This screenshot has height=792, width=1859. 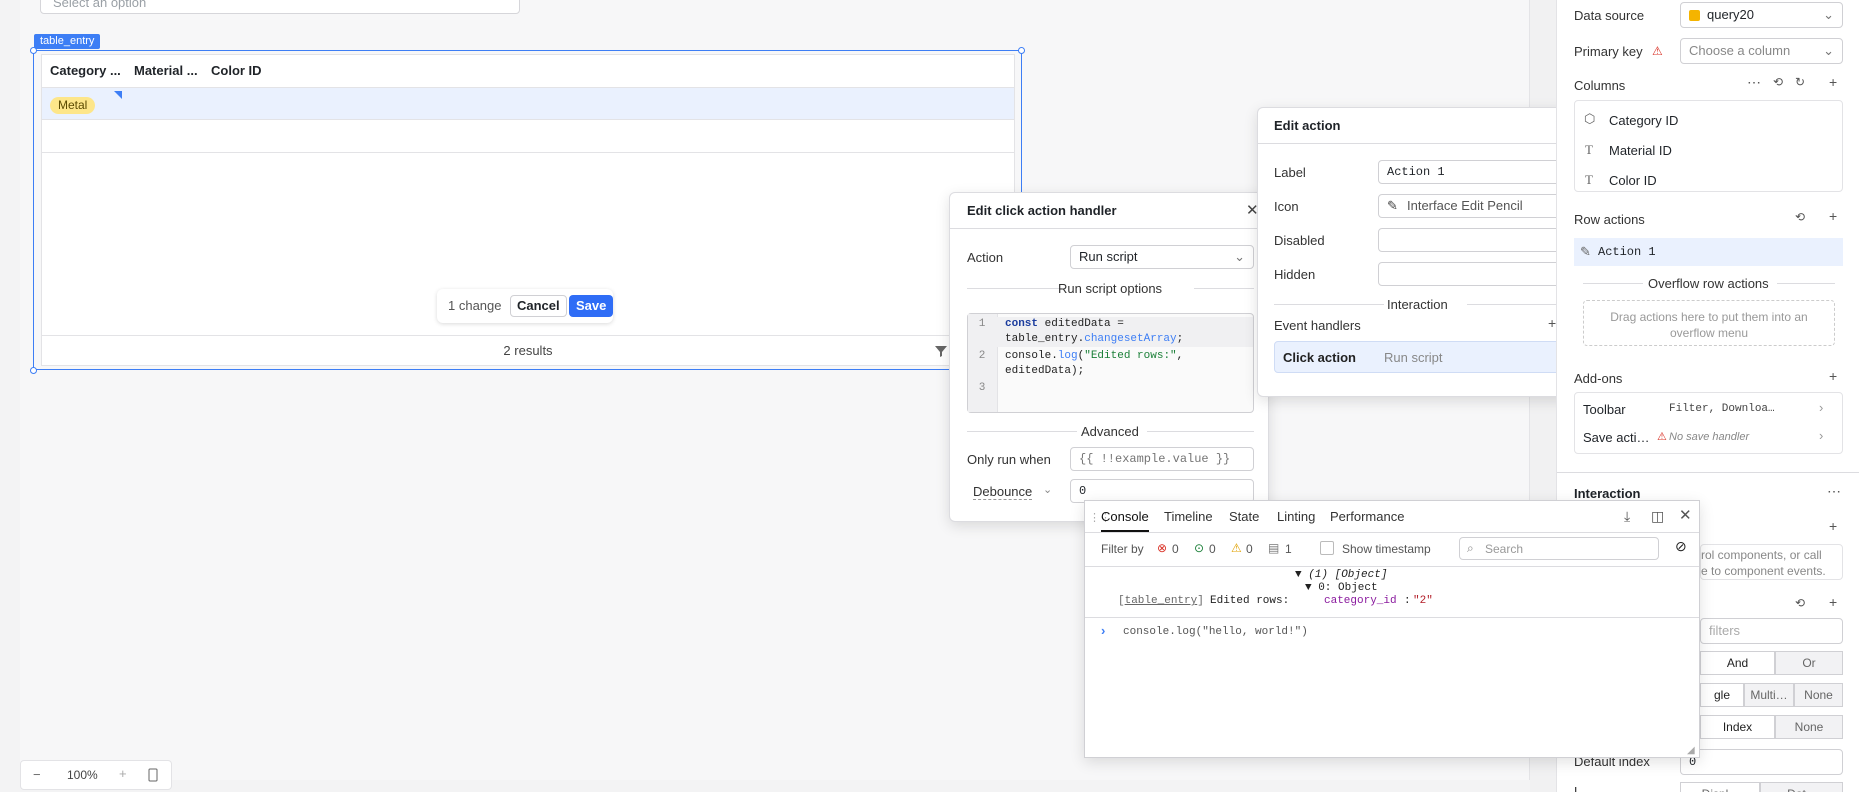 What do you see at coordinates (528, 136) in the screenshot?
I see `table-row` at bounding box center [528, 136].